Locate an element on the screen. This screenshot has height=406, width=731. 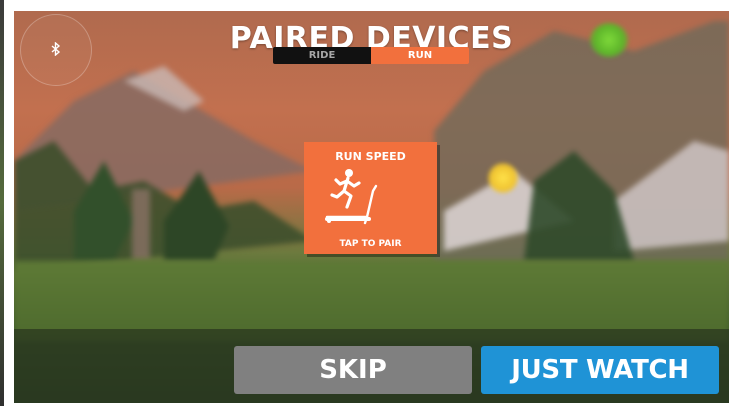
skip-button: SKIP is located at coordinates (353, 370).